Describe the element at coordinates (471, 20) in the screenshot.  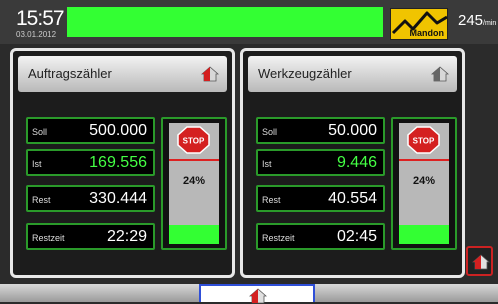
I see `rate-value: 245` at that location.